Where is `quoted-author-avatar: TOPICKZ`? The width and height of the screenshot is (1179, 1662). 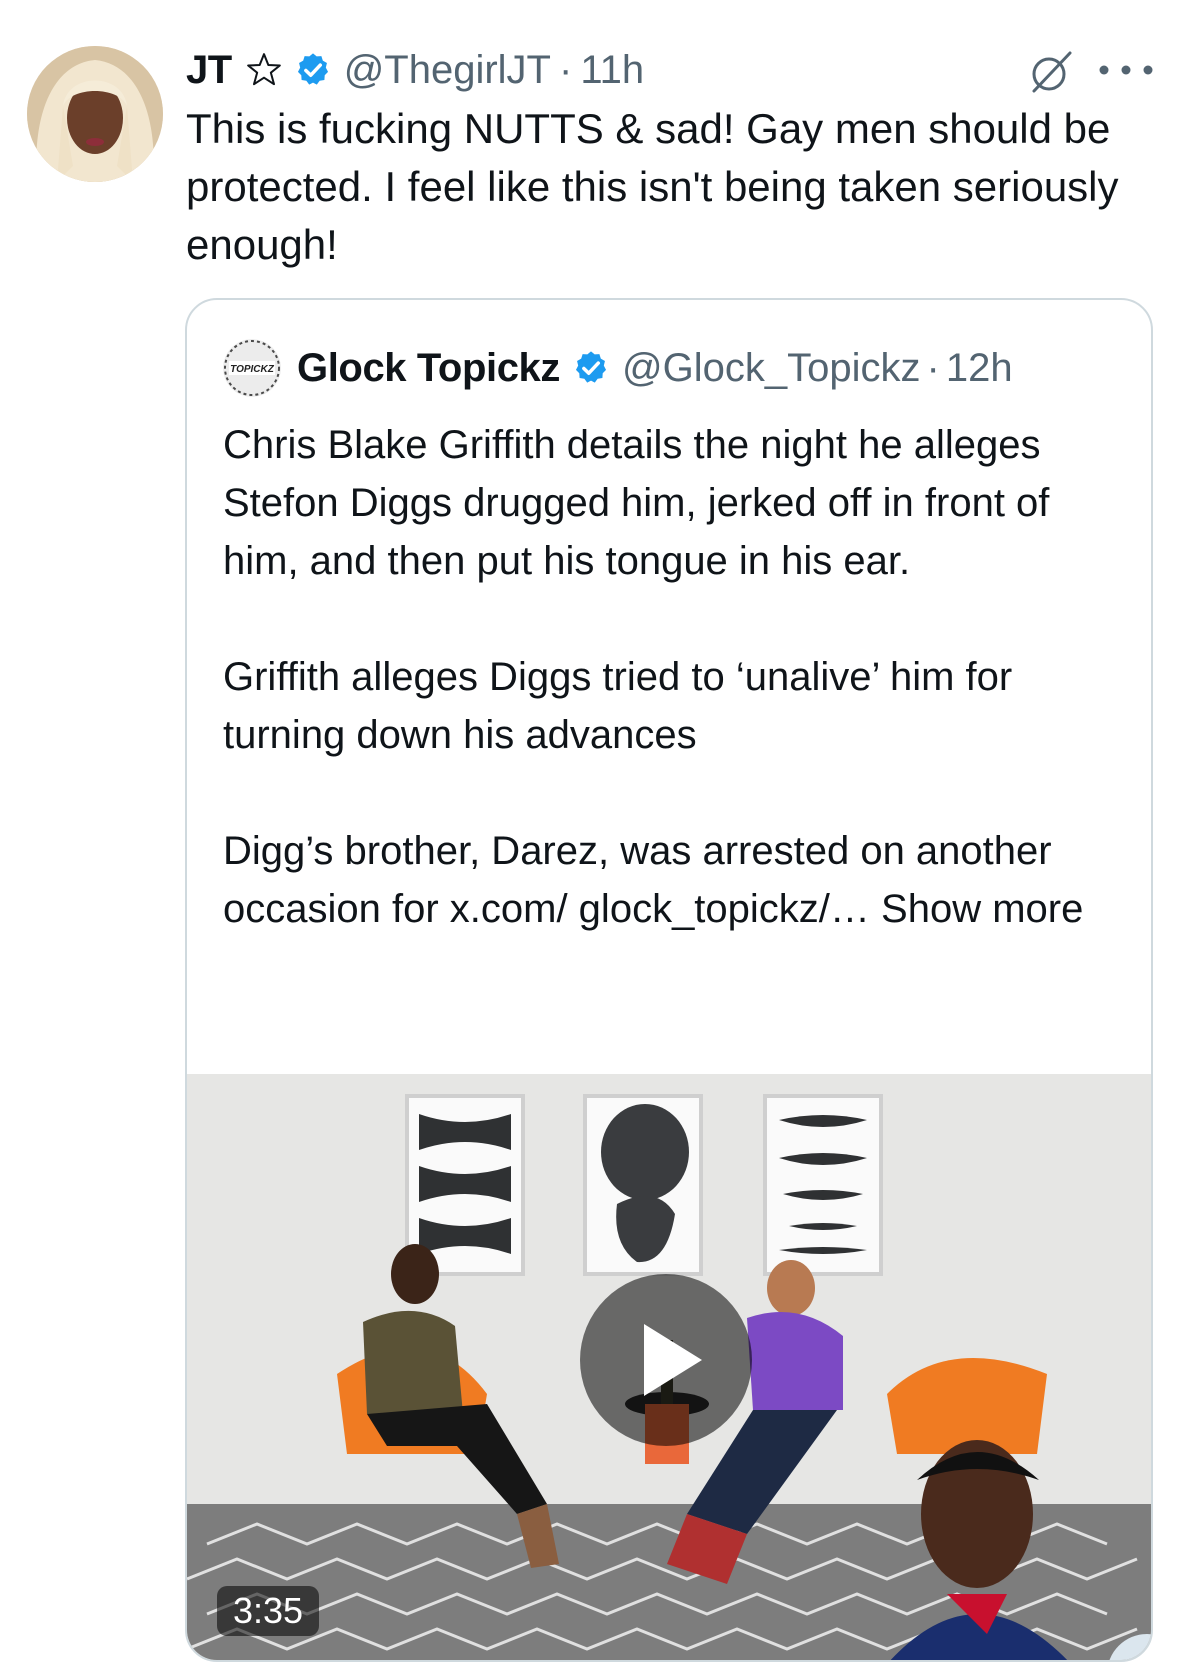
quoted-author-avatar: TOPICKZ is located at coordinates (252, 368).